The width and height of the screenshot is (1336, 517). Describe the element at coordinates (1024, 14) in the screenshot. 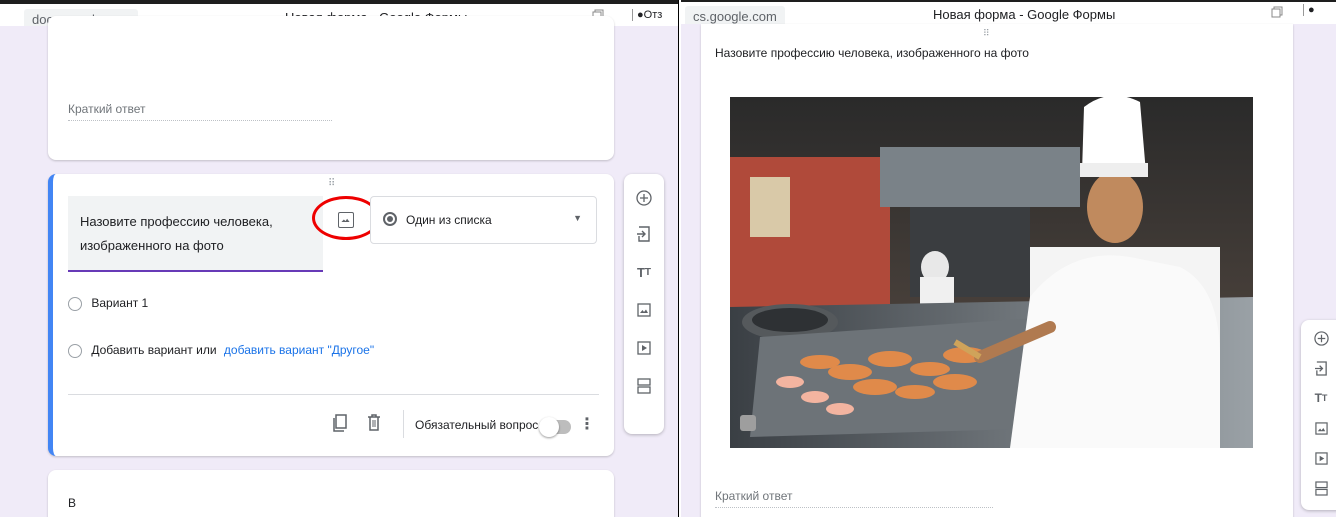

I see `page-title: Новая форма - Google Формы` at that location.